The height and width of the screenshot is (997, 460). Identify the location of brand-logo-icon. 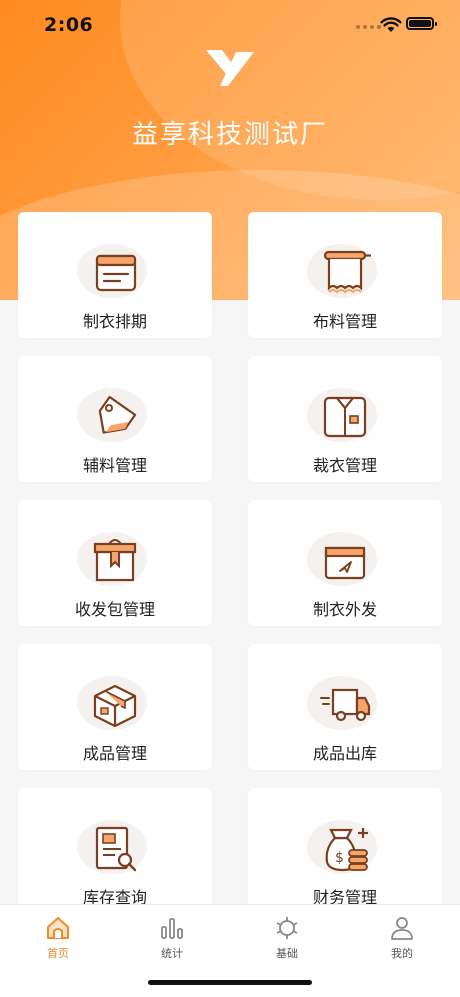
(230, 68).